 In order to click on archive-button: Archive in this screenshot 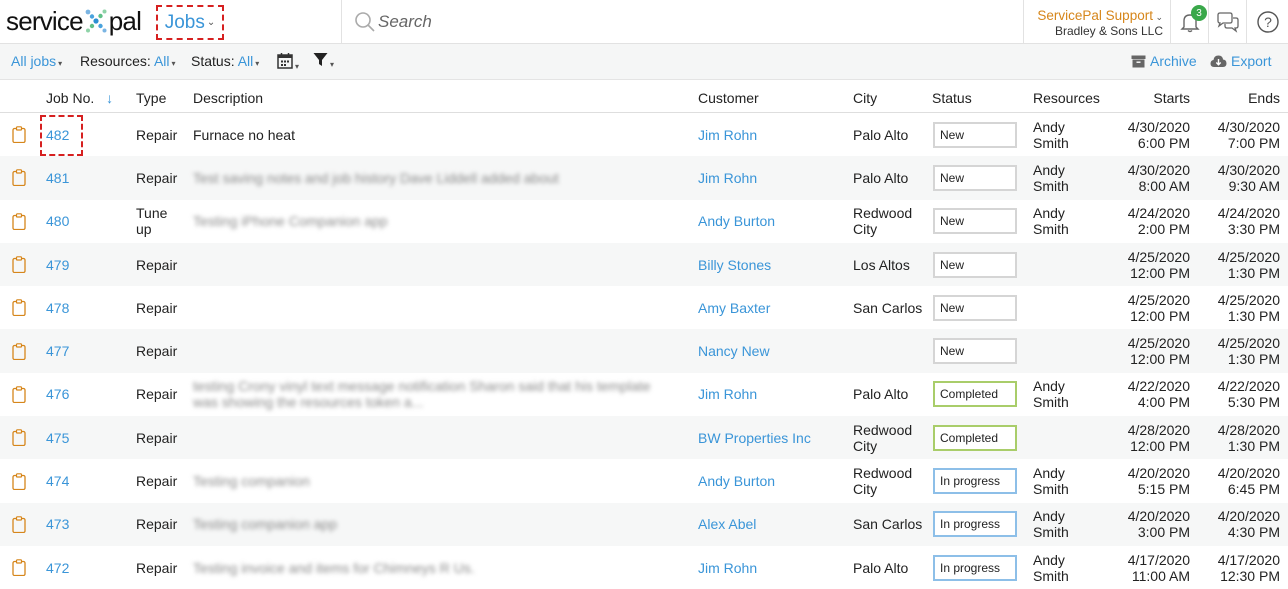, I will do `click(1164, 61)`.